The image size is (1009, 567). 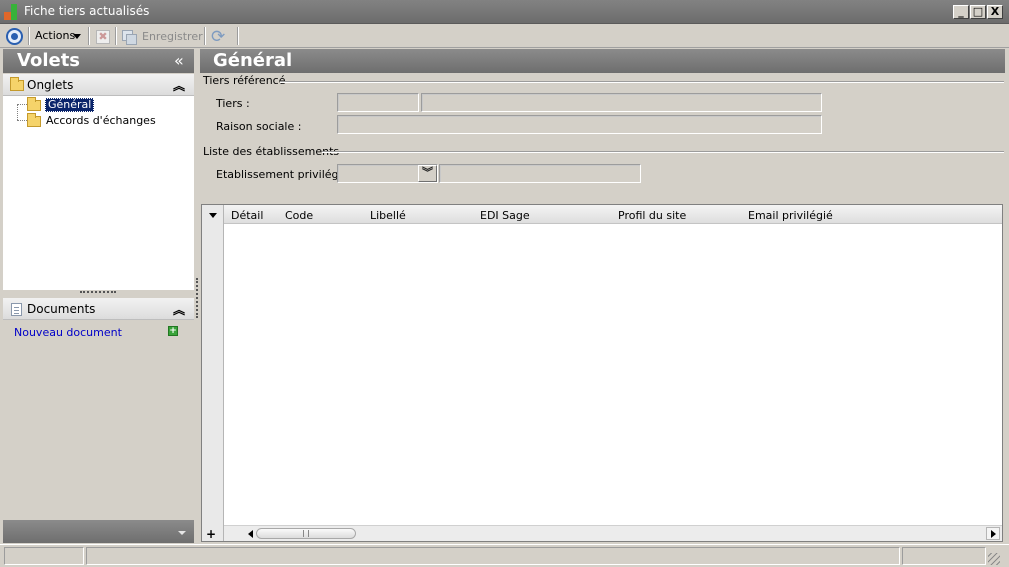 I want to click on volets-header: Volets «, so click(x=98, y=61).